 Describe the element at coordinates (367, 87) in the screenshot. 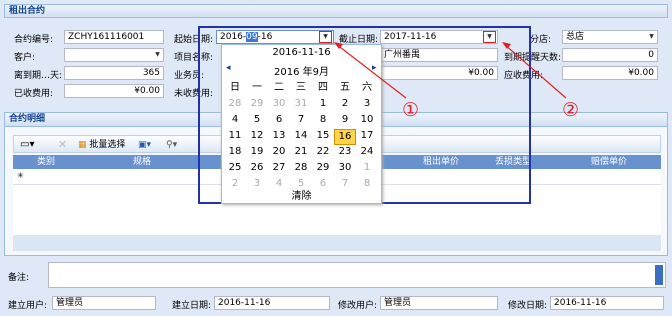

I see `weekday-header: 六` at that location.